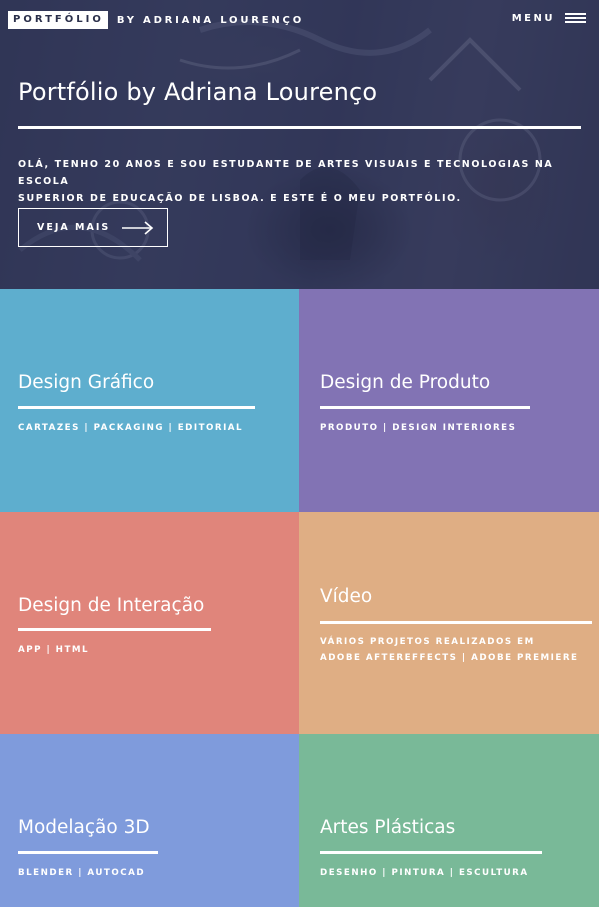 The height and width of the screenshot is (907, 599). What do you see at coordinates (82, 873) in the screenshot?
I see `tile-subtitle: Blender | Autocad` at bounding box center [82, 873].